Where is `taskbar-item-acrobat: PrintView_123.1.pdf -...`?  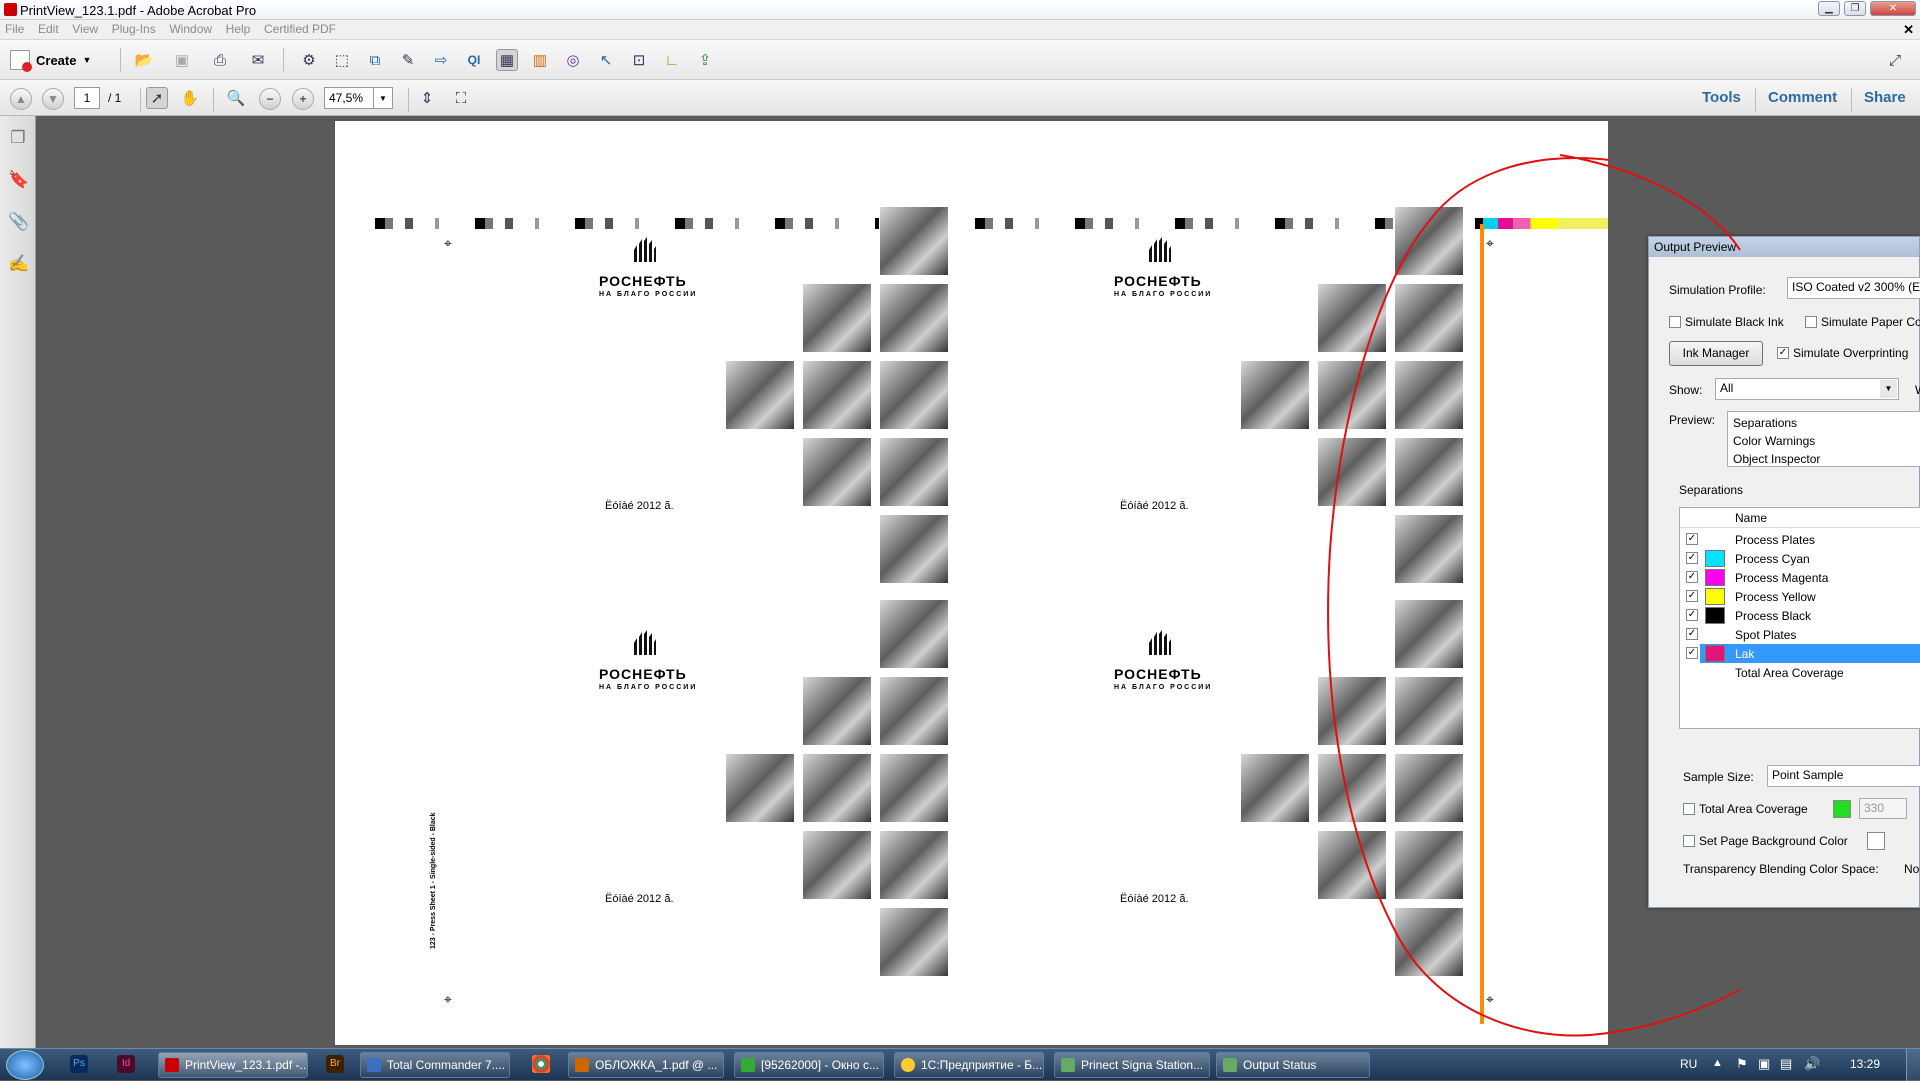 taskbar-item-acrobat: PrintView_123.1.pdf -... is located at coordinates (233, 1065).